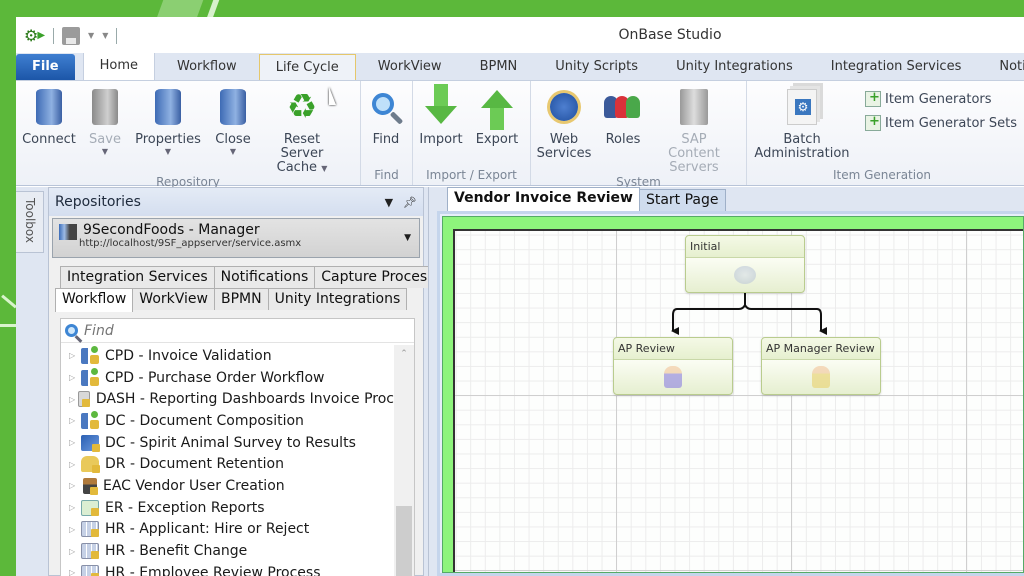  Describe the element at coordinates (386, 127) in the screenshot. I see `find-button: Find` at that location.